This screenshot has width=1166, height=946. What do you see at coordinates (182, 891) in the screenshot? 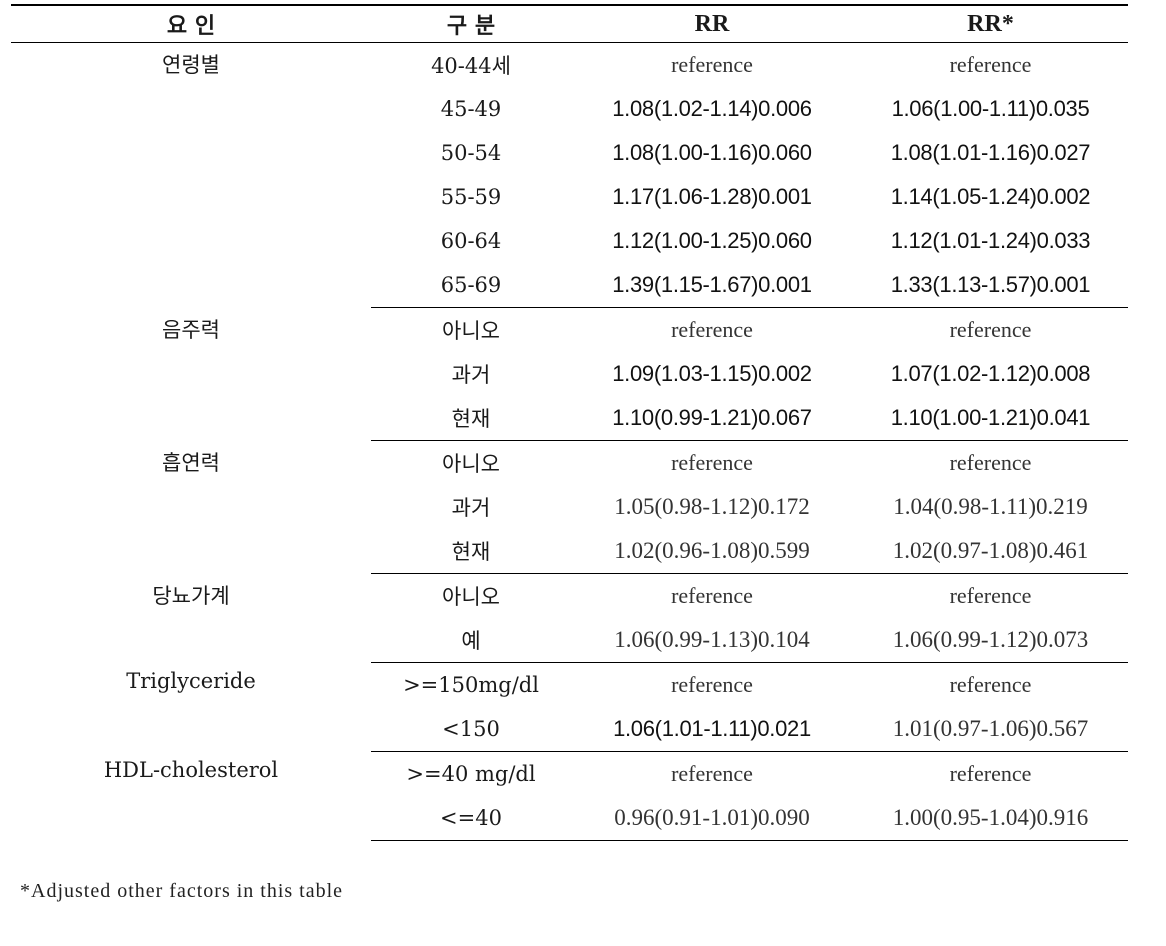
I see `footnote: *Adjusted other factors in this table` at bounding box center [182, 891].